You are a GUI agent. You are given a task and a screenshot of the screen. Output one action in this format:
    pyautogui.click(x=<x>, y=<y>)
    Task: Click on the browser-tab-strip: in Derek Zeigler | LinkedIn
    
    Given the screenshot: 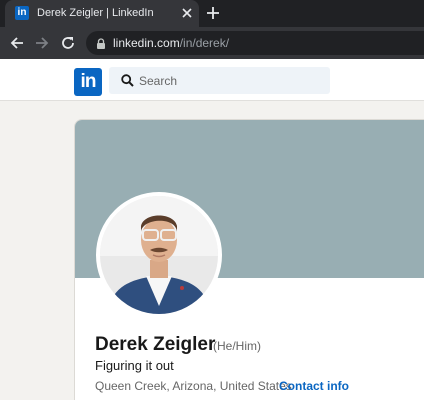 What is the action you would take?
    pyautogui.click(x=212, y=13)
    